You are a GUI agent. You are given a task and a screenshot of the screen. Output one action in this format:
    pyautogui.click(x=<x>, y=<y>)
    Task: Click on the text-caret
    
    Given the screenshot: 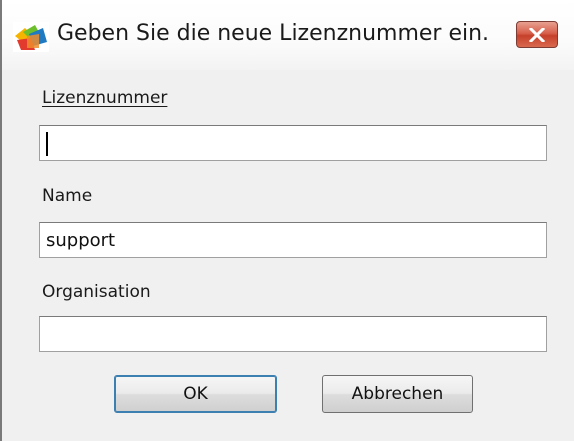 What is the action you would take?
    pyautogui.click(x=47, y=144)
    